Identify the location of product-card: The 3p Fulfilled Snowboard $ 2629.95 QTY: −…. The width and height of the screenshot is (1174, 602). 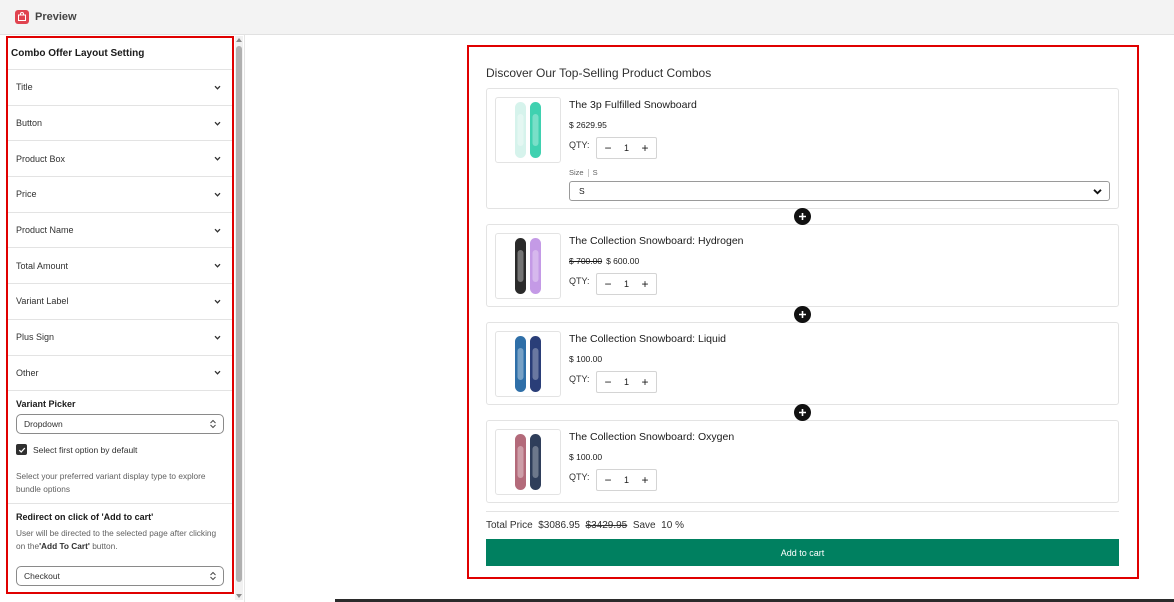
(802, 148).